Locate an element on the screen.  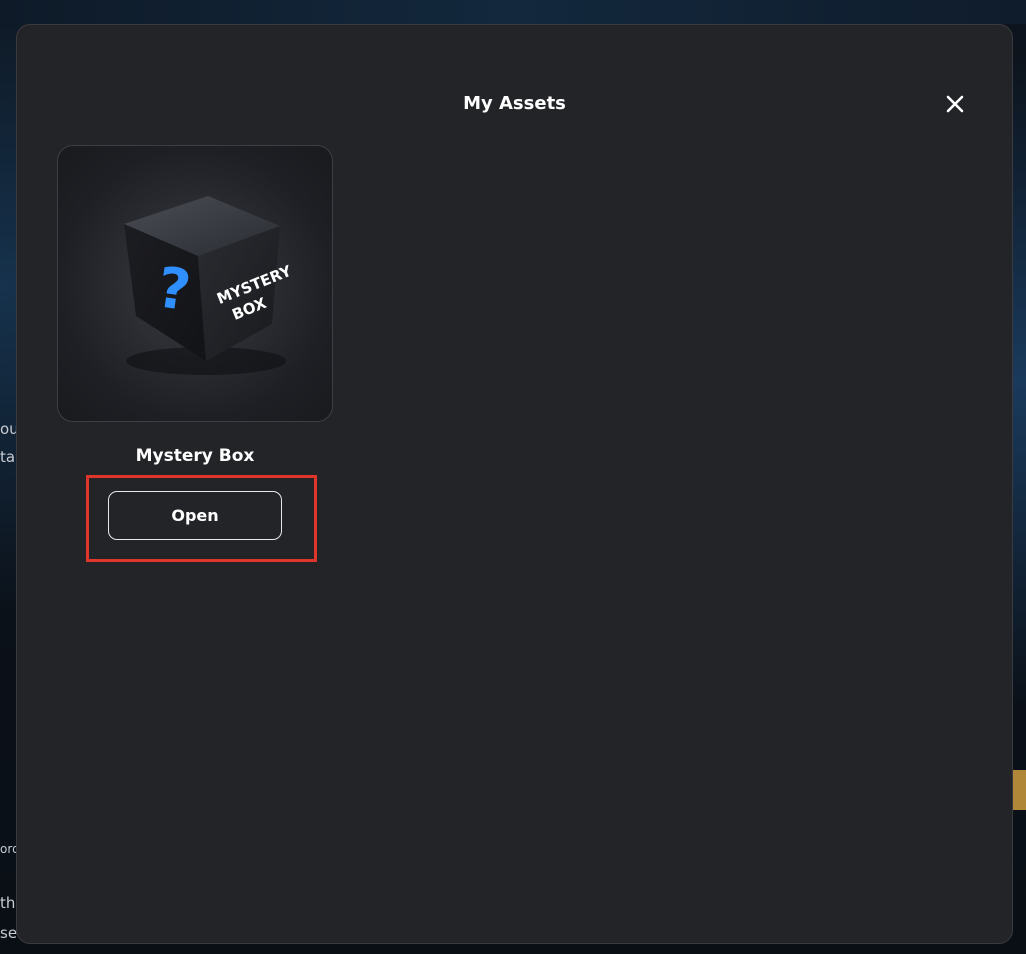
mystery-box-image: ? MYSTERY BOX is located at coordinates (209, 285).